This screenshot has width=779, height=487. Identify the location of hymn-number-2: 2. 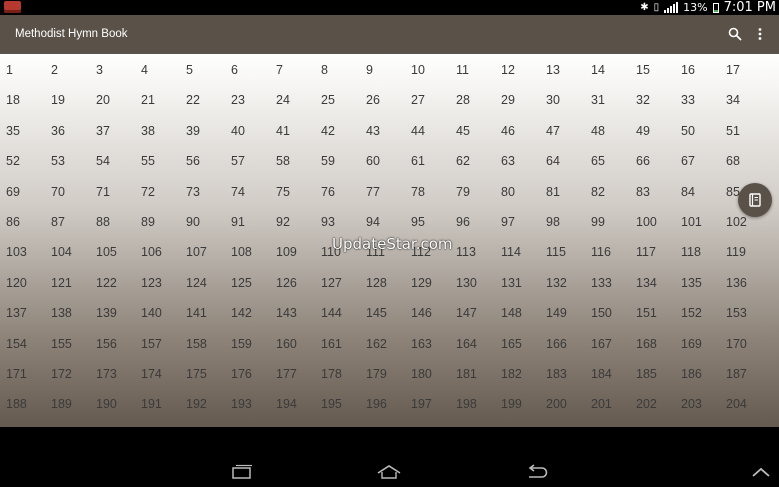
(67, 69).